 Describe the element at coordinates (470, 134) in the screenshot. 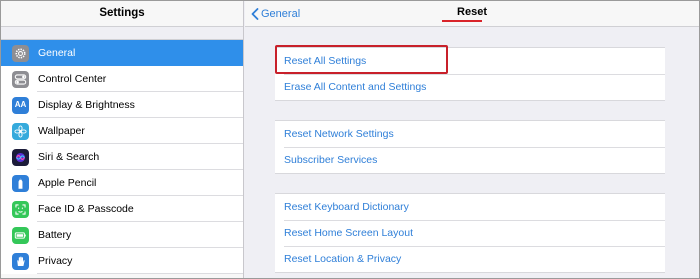

I see `reset-network-settings-button: Reset Network Settings` at that location.